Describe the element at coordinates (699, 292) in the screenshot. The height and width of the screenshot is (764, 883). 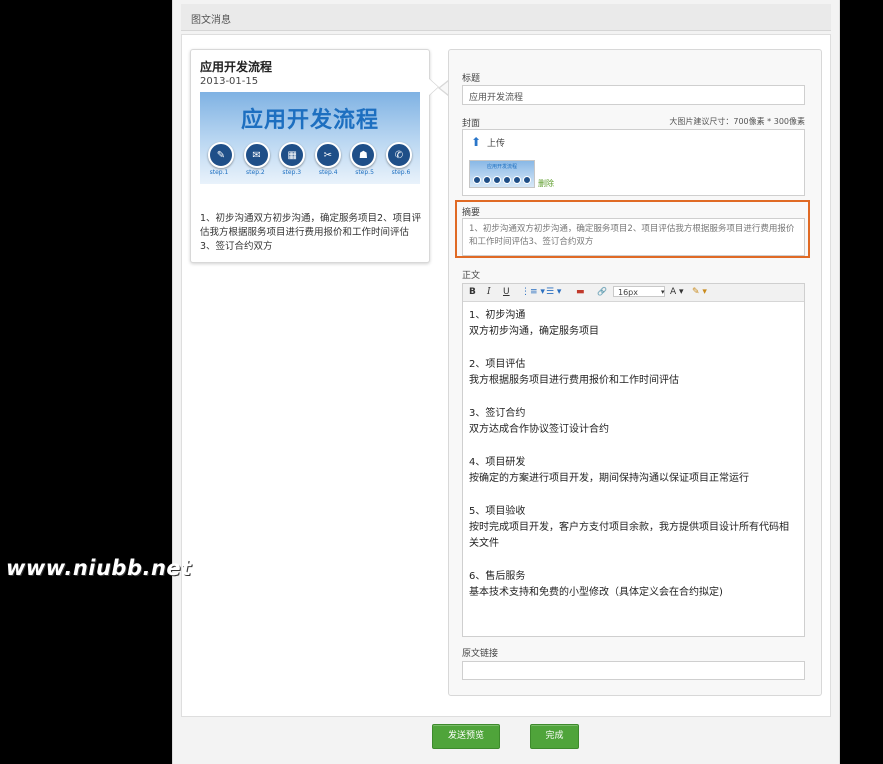
I see `highlight-button: ✎ ▾` at that location.